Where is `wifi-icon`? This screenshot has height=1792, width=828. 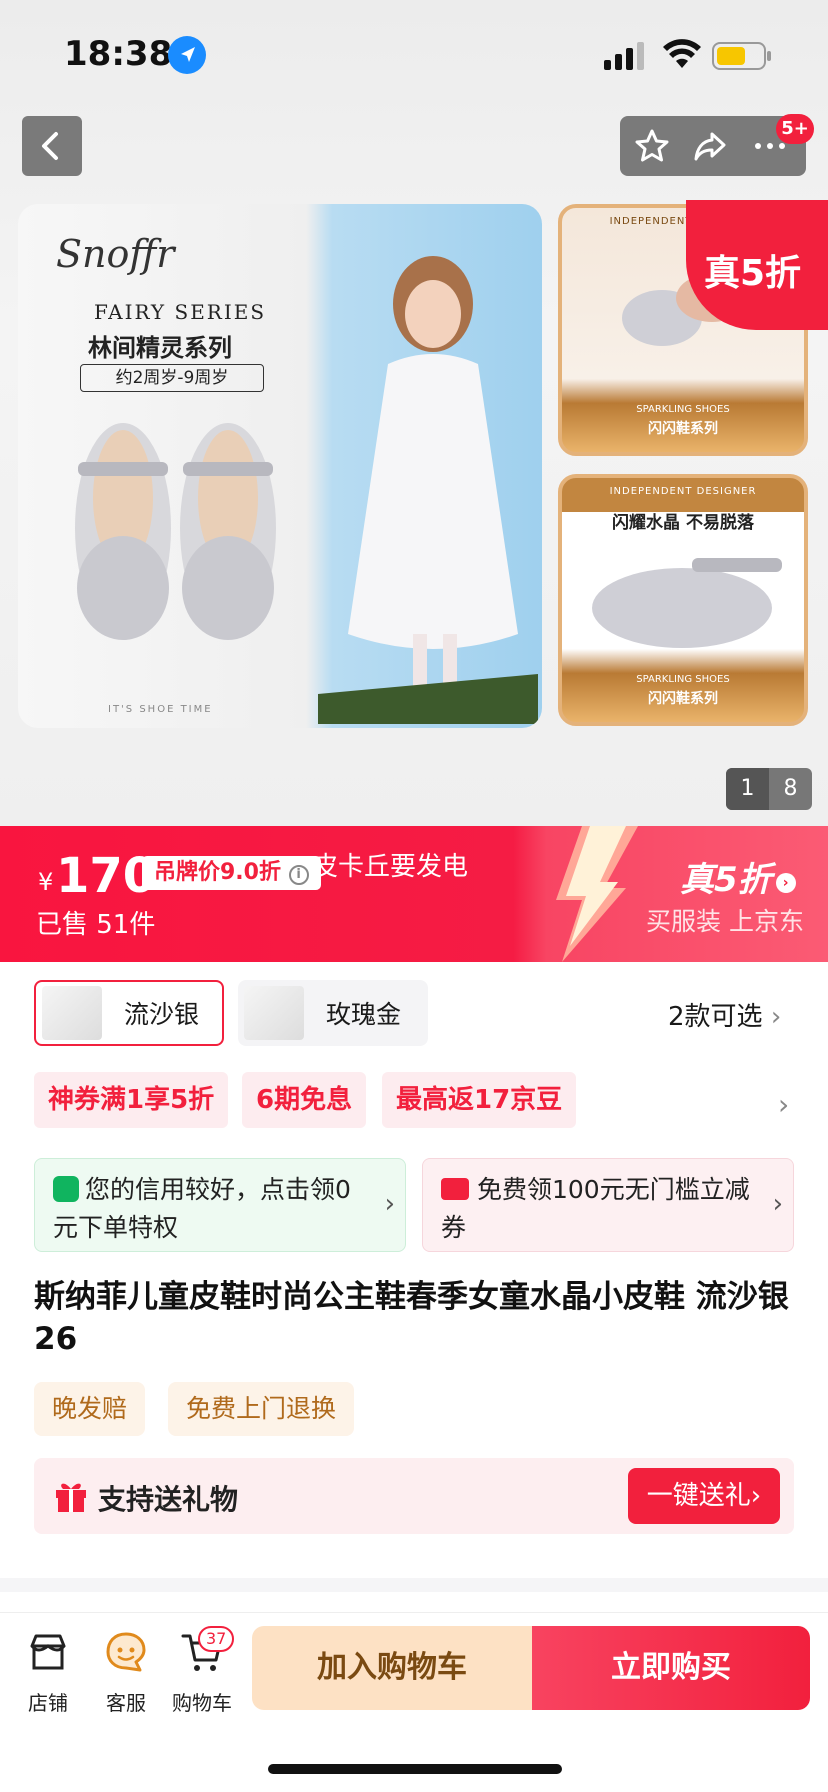
wifi-icon is located at coordinates (682, 53).